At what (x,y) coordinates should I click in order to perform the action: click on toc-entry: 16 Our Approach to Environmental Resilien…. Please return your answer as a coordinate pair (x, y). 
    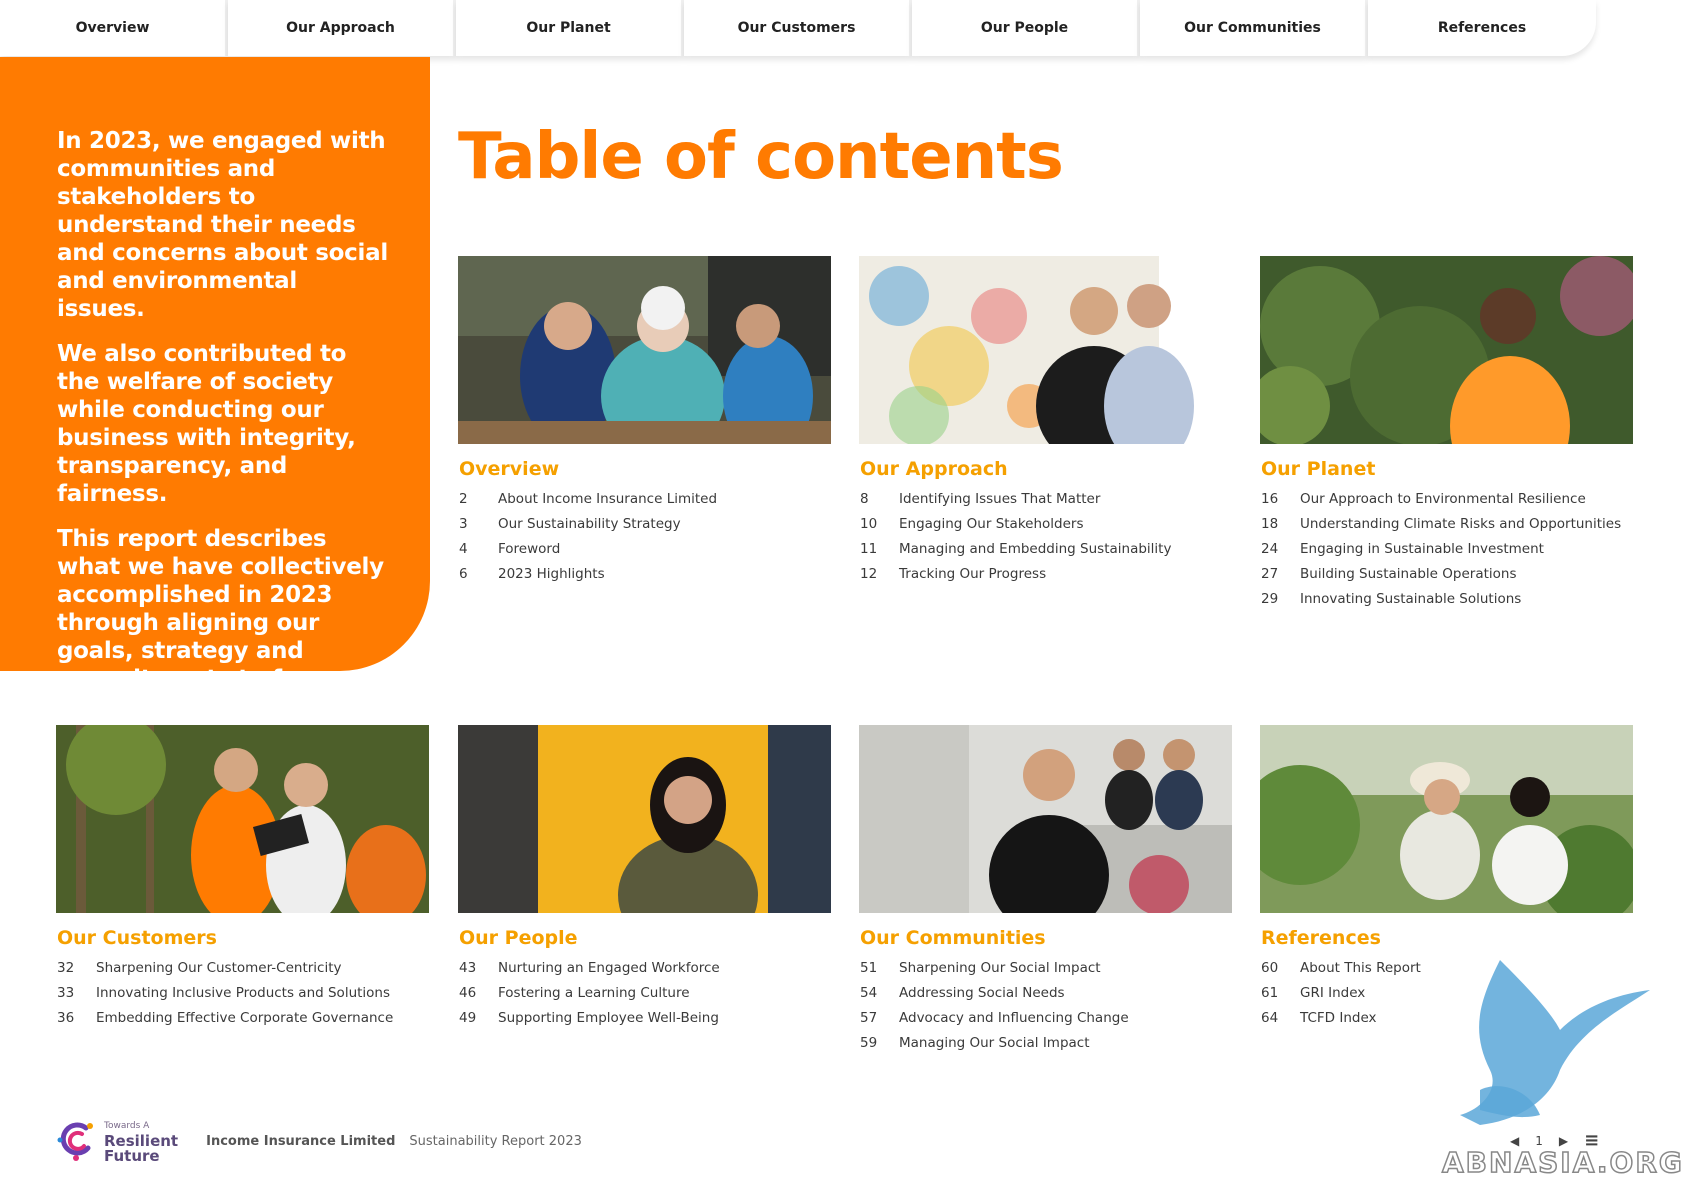
    Looking at the image, I should click on (1446, 498).